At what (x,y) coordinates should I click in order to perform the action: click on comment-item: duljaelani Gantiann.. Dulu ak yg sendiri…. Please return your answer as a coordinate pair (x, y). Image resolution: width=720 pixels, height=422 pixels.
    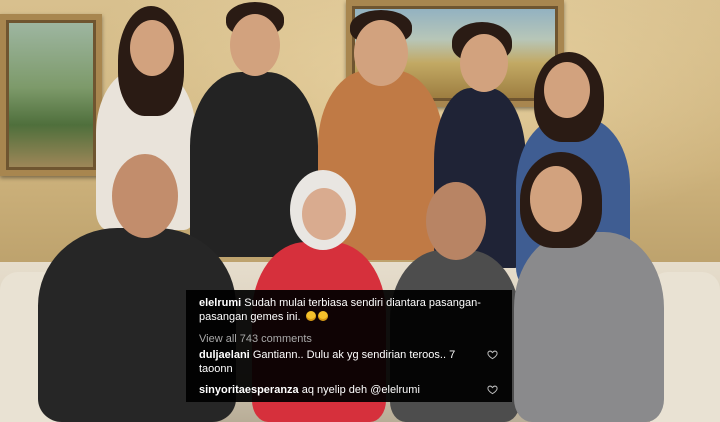
    Looking at the image, I should click on (341, 362).